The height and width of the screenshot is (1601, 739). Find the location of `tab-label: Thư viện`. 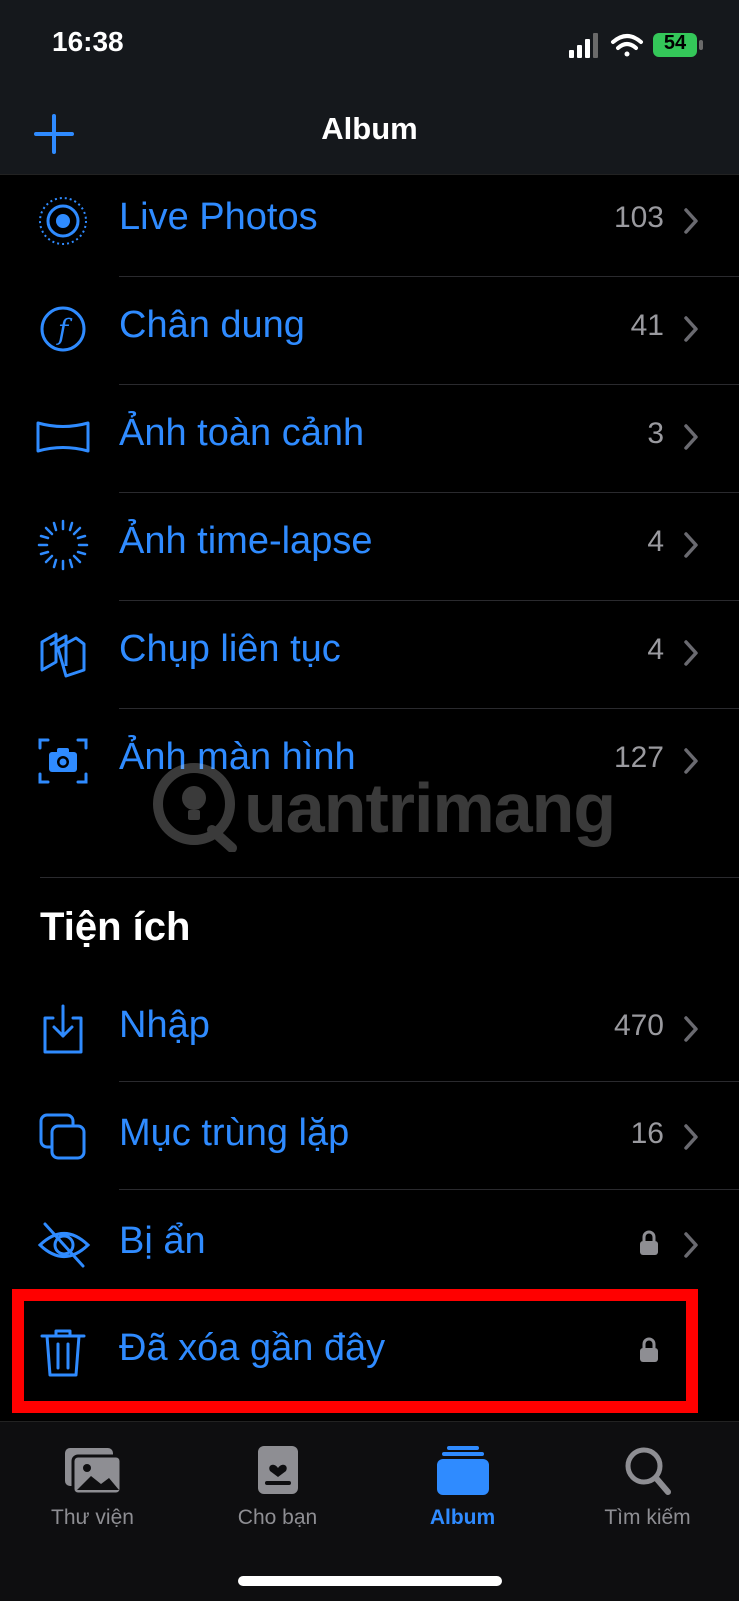

tab-label: Thư viện is located at coordinates (92, 1517).